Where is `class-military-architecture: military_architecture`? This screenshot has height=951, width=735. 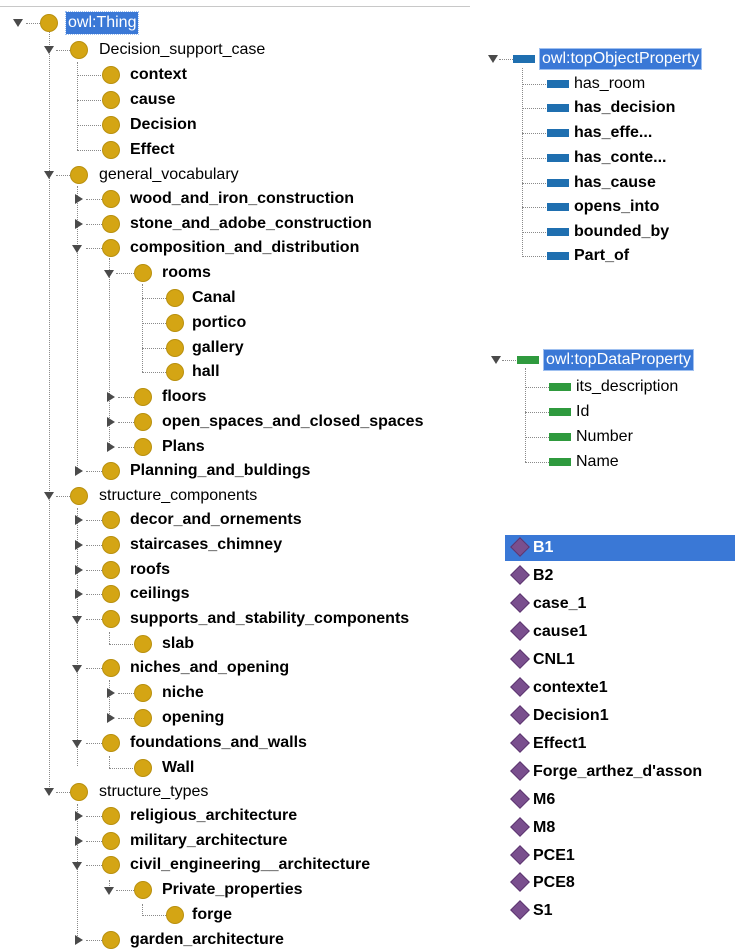 class-military-architecture: military_architecture is located at coordinates (208, 841).